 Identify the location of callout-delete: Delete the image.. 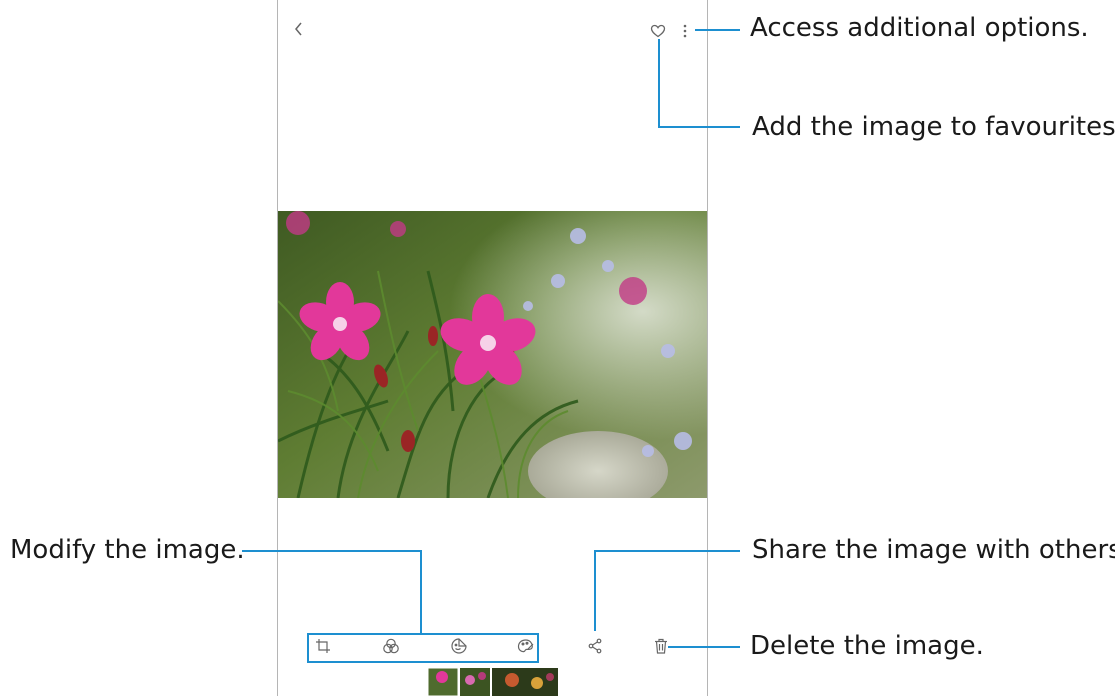
(867, 646).